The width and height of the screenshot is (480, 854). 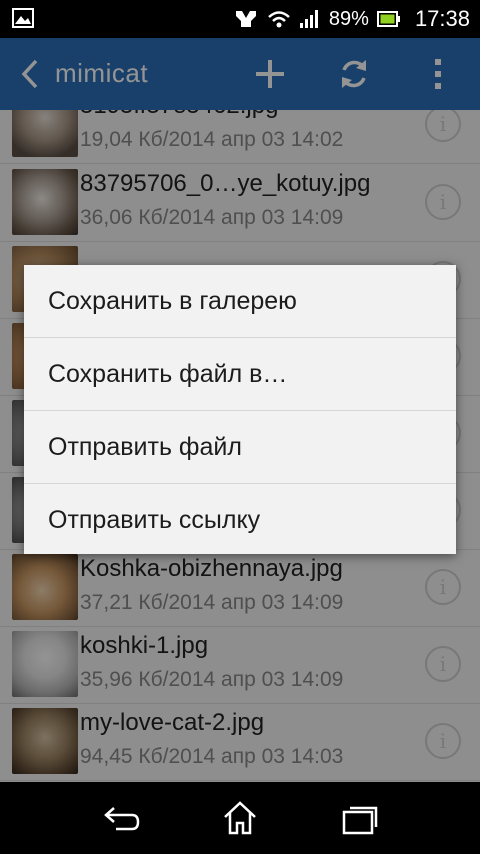 I want to click on status-bar: 89% 17:38, so click(x=240, y=19).